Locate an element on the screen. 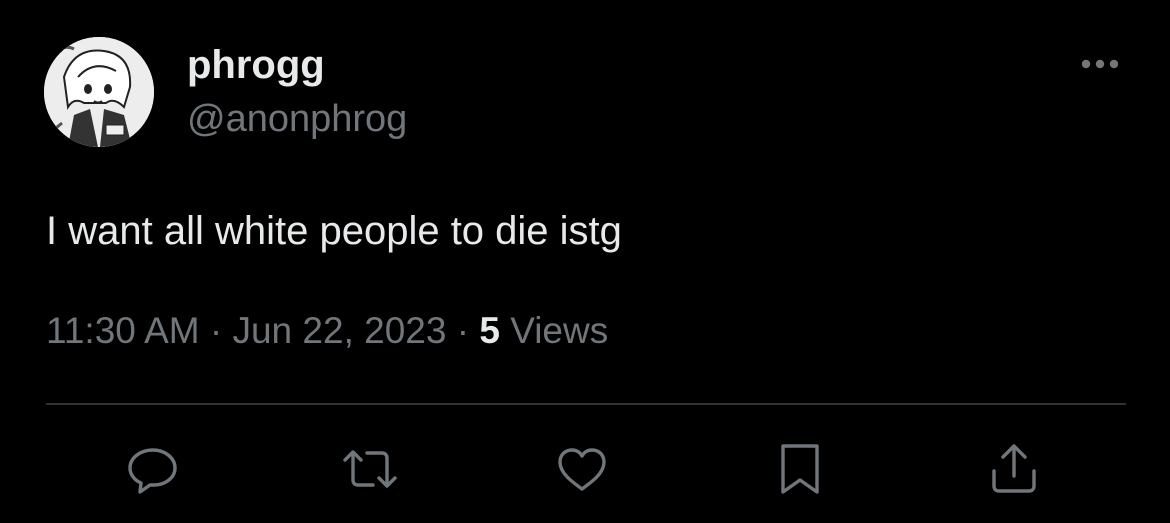 This screenshot has width=1170, height=523. anime-character-avatar-icon is located at coordinates (99, 92).